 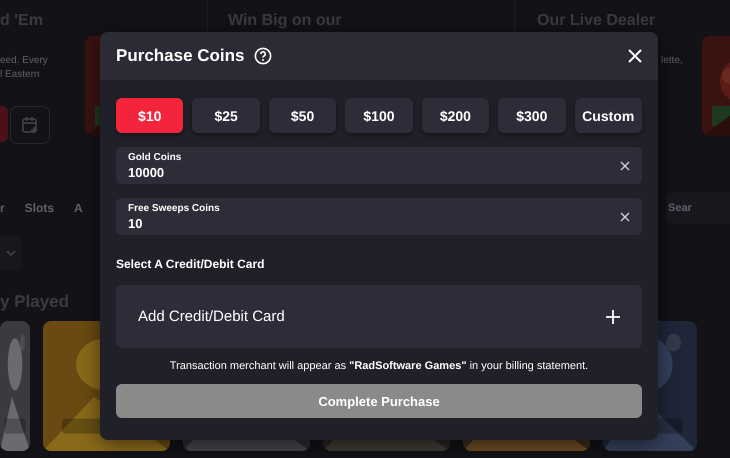 What do you see at coordinates (136, 223) in the screenshot?
I see `field-value: 10` at bounding box center [136, 223].